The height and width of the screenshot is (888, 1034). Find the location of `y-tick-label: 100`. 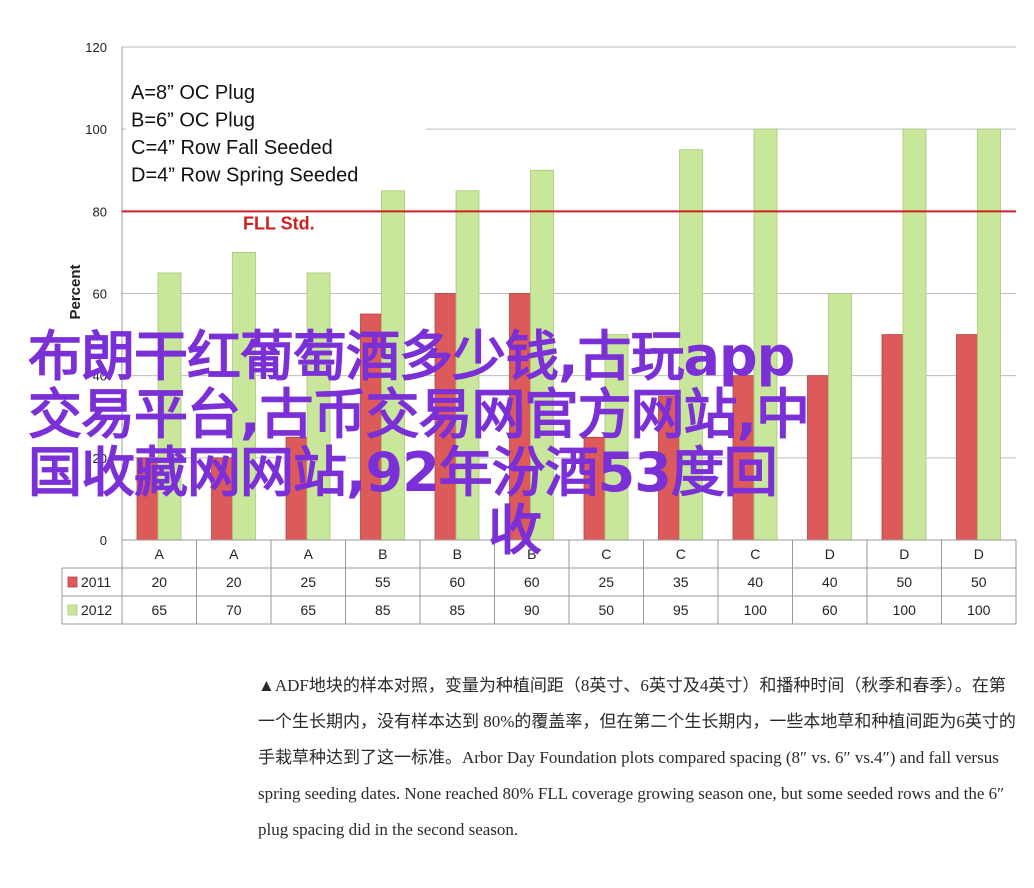

y-tick-label: 100 is located at coordinates (96, 129).